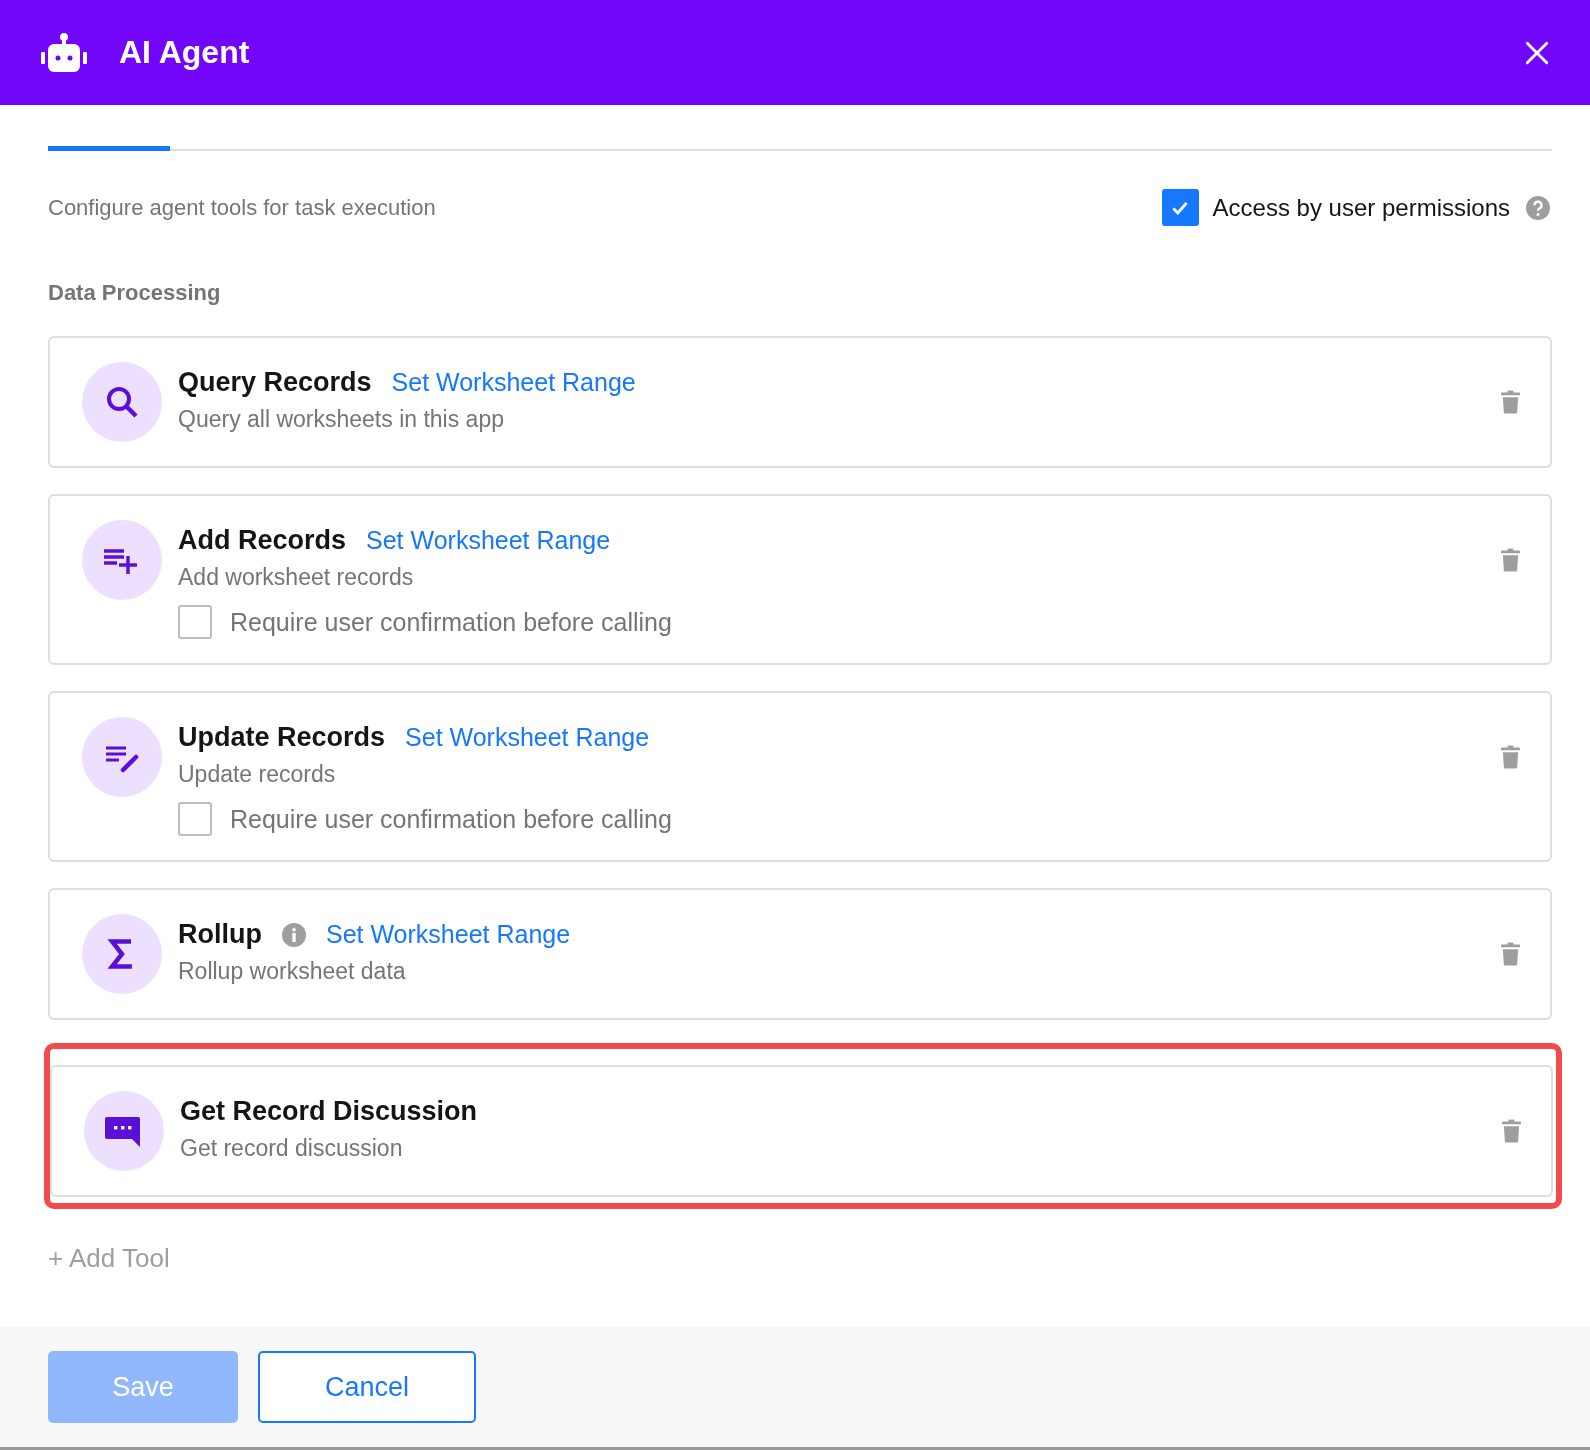 The width and height of the screenshot is (1590, 1450). I want to click on tool-name: Get Record Discussion, so click(329, 1111).